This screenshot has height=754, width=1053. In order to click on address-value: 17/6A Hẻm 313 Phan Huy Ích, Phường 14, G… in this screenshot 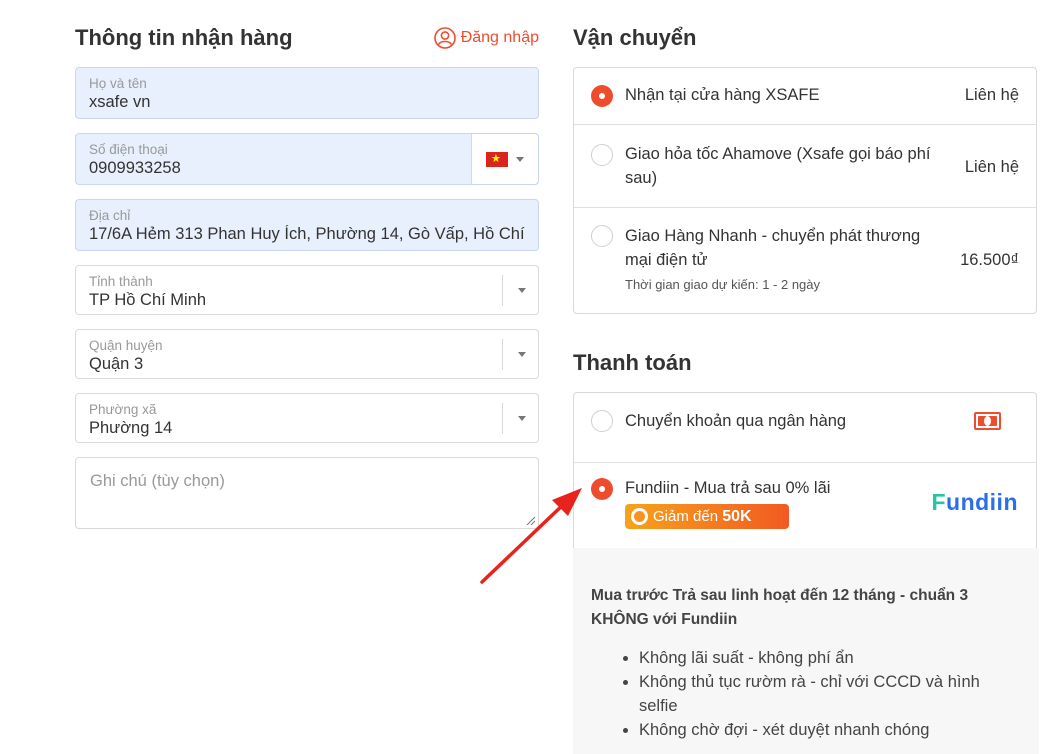, I will do `click(308, 234)`.